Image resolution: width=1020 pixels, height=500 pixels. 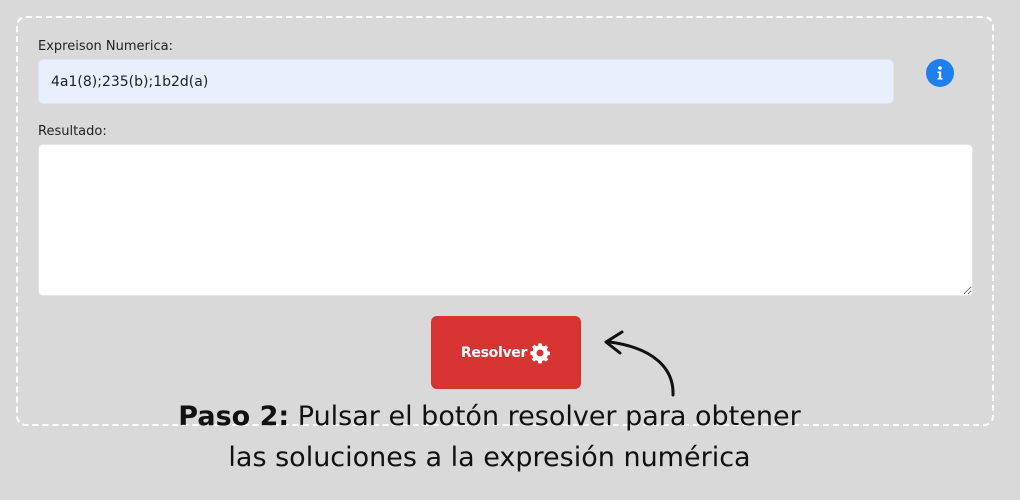 I want to click on caption-text-1: Pulsar el botón resolver para obtener, so click(x=549, y=416).